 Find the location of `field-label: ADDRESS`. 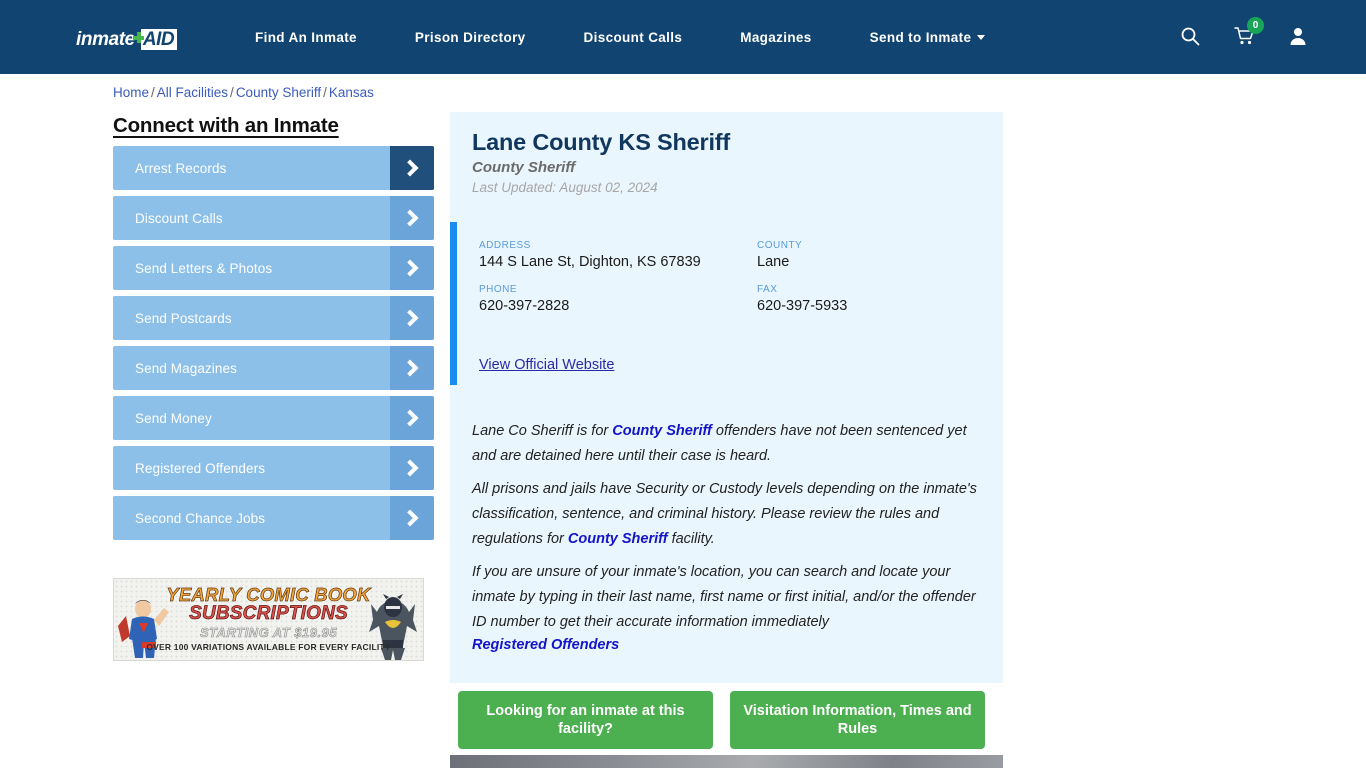

field-label: ADDRESS is located at coordinates (505, 245).